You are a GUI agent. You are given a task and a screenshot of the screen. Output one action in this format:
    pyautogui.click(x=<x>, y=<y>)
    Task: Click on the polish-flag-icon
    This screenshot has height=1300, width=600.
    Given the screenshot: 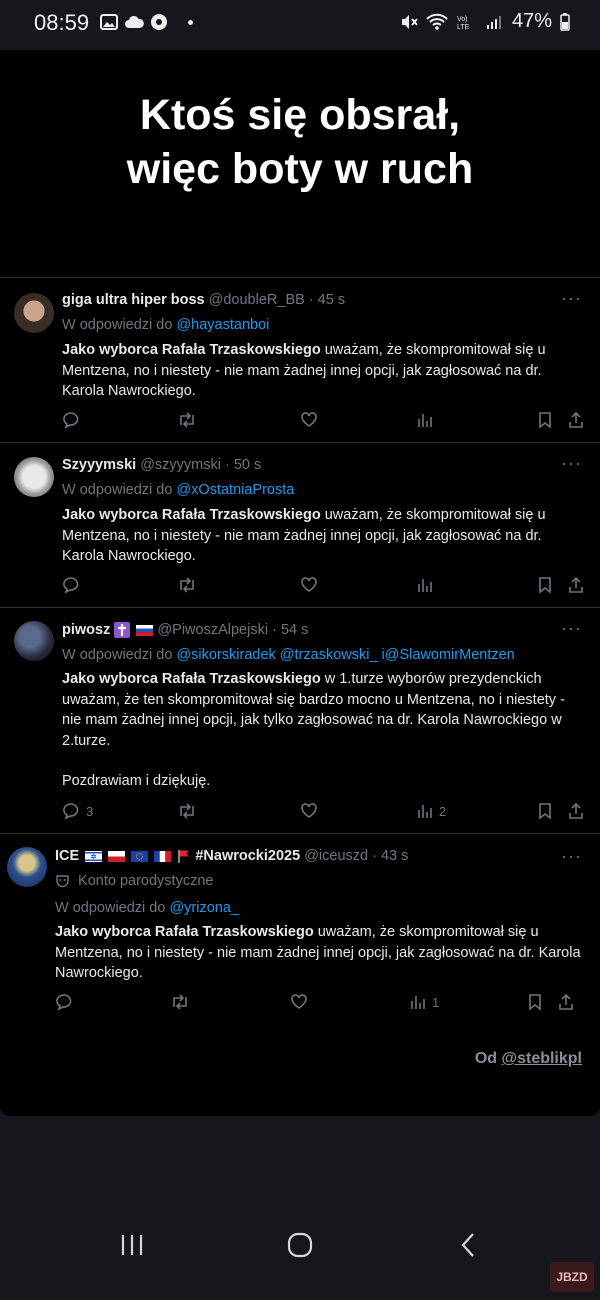 What is the action you would take?
    pyautogui.click(x=117, y=856)
    